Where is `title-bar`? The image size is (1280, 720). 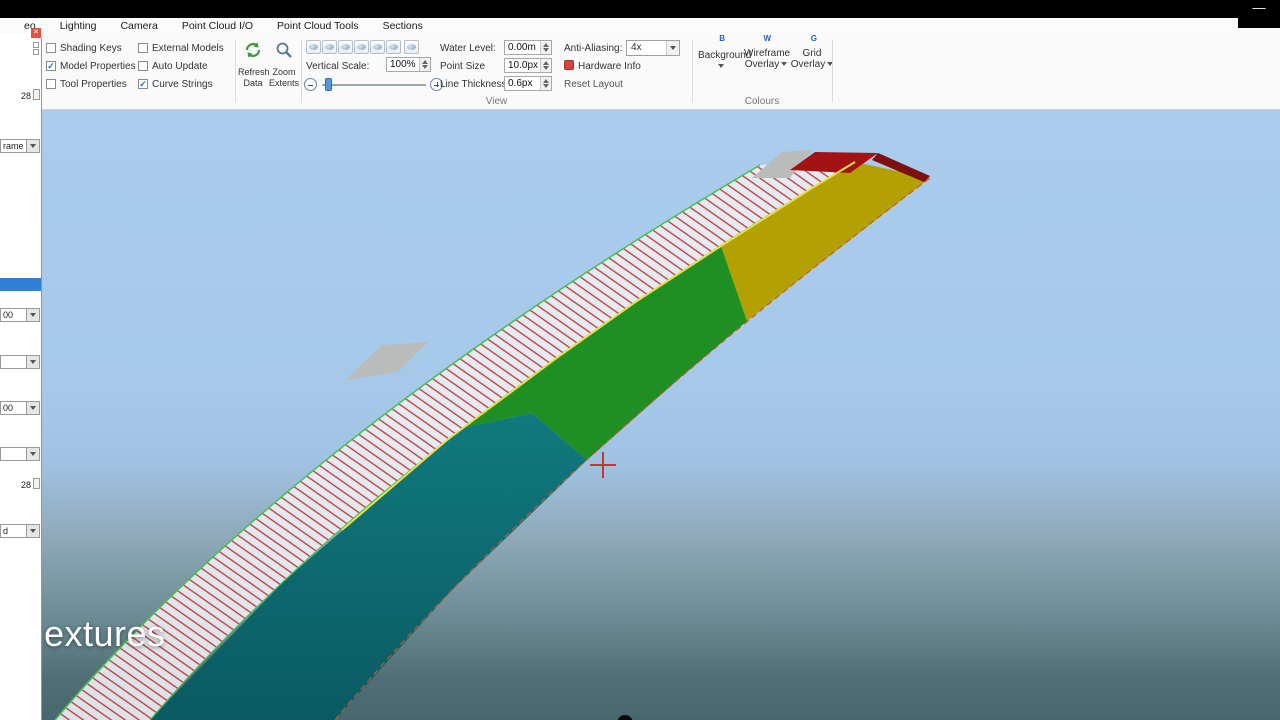
title-bar is located at coordinates (640, 9).